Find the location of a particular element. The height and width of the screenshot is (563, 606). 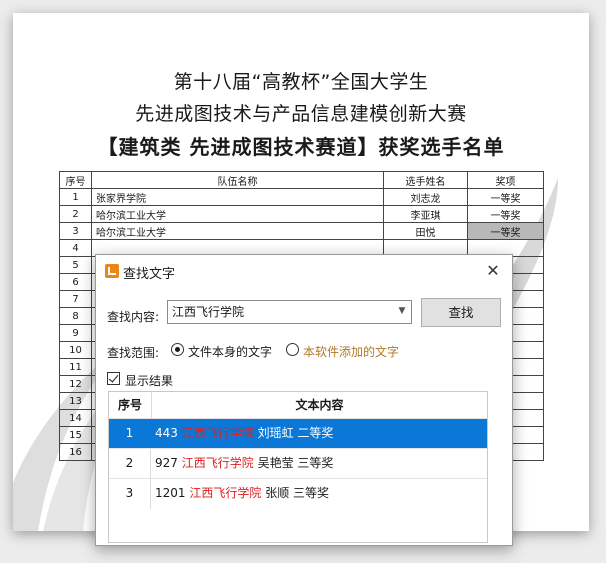

list-item: 3 1201 江西飞行学院 张顺 三等奖 is located at coordinates (298, 493).